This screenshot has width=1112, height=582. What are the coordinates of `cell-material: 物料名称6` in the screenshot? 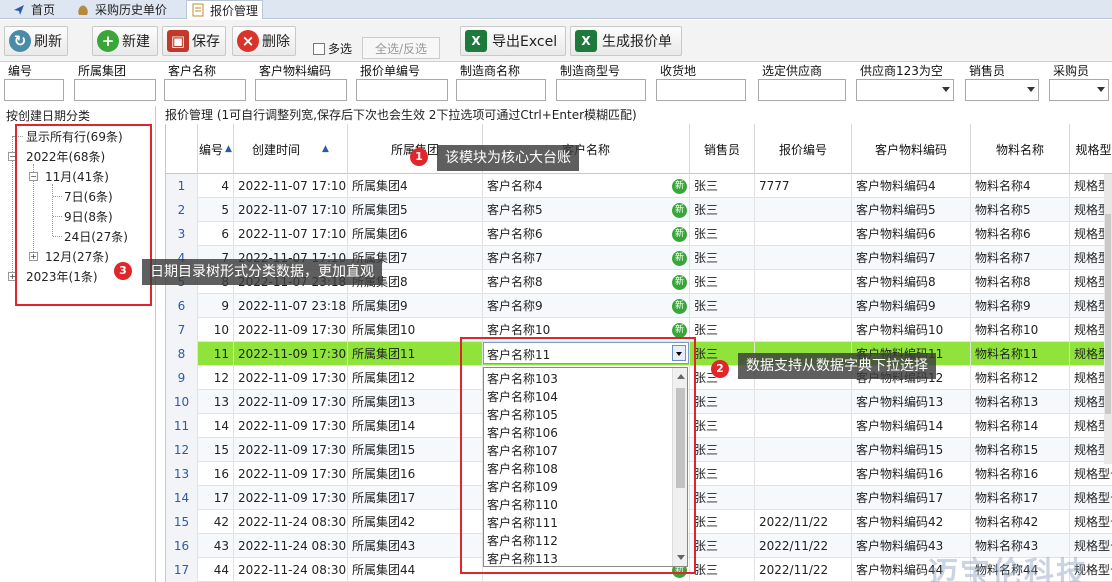 It's located at (1020, 234).